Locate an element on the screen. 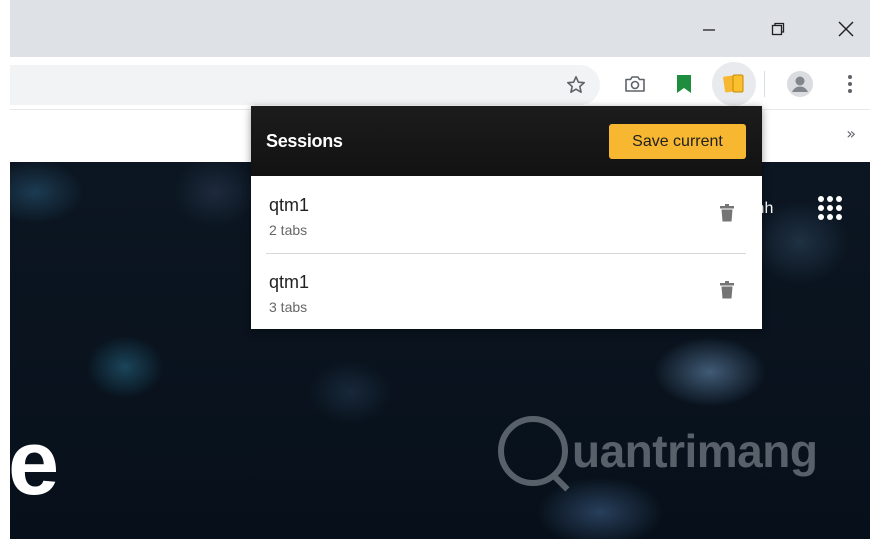 This screenshot has height=539, width=870. bookmarks-overflow-icon: » is located at coordinates (851, 133).